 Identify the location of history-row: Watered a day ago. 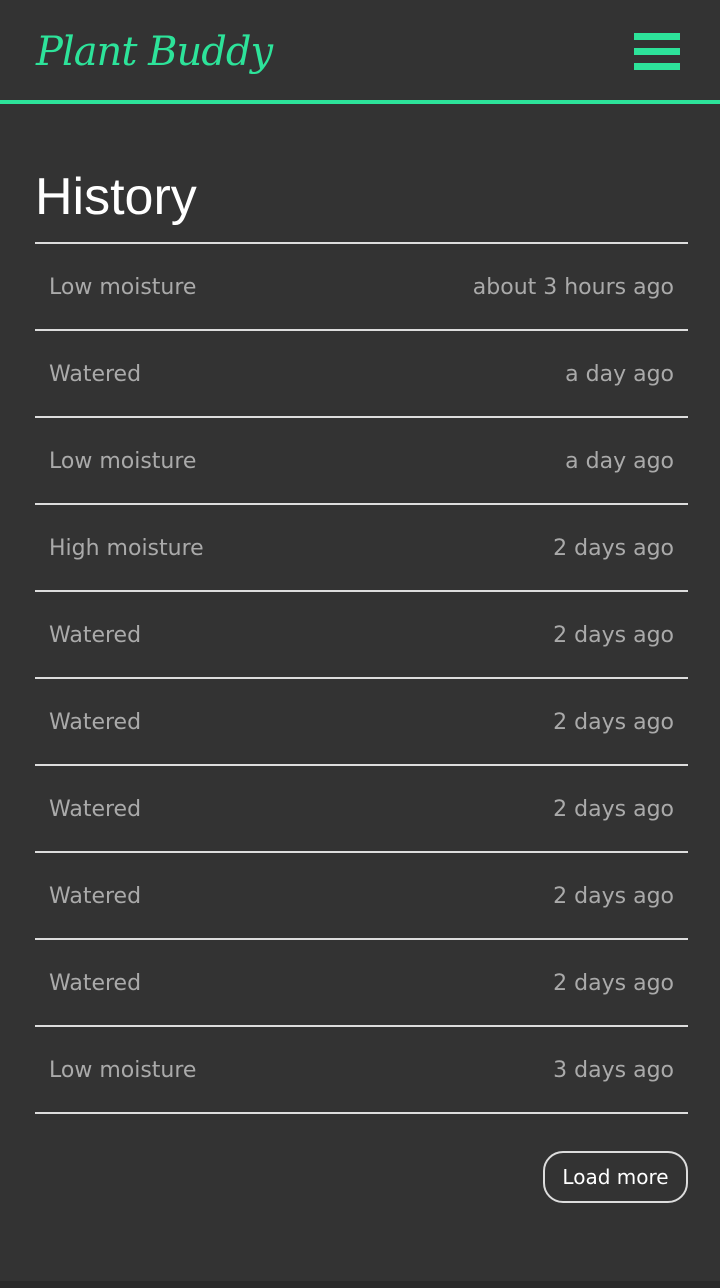
(361, 374).